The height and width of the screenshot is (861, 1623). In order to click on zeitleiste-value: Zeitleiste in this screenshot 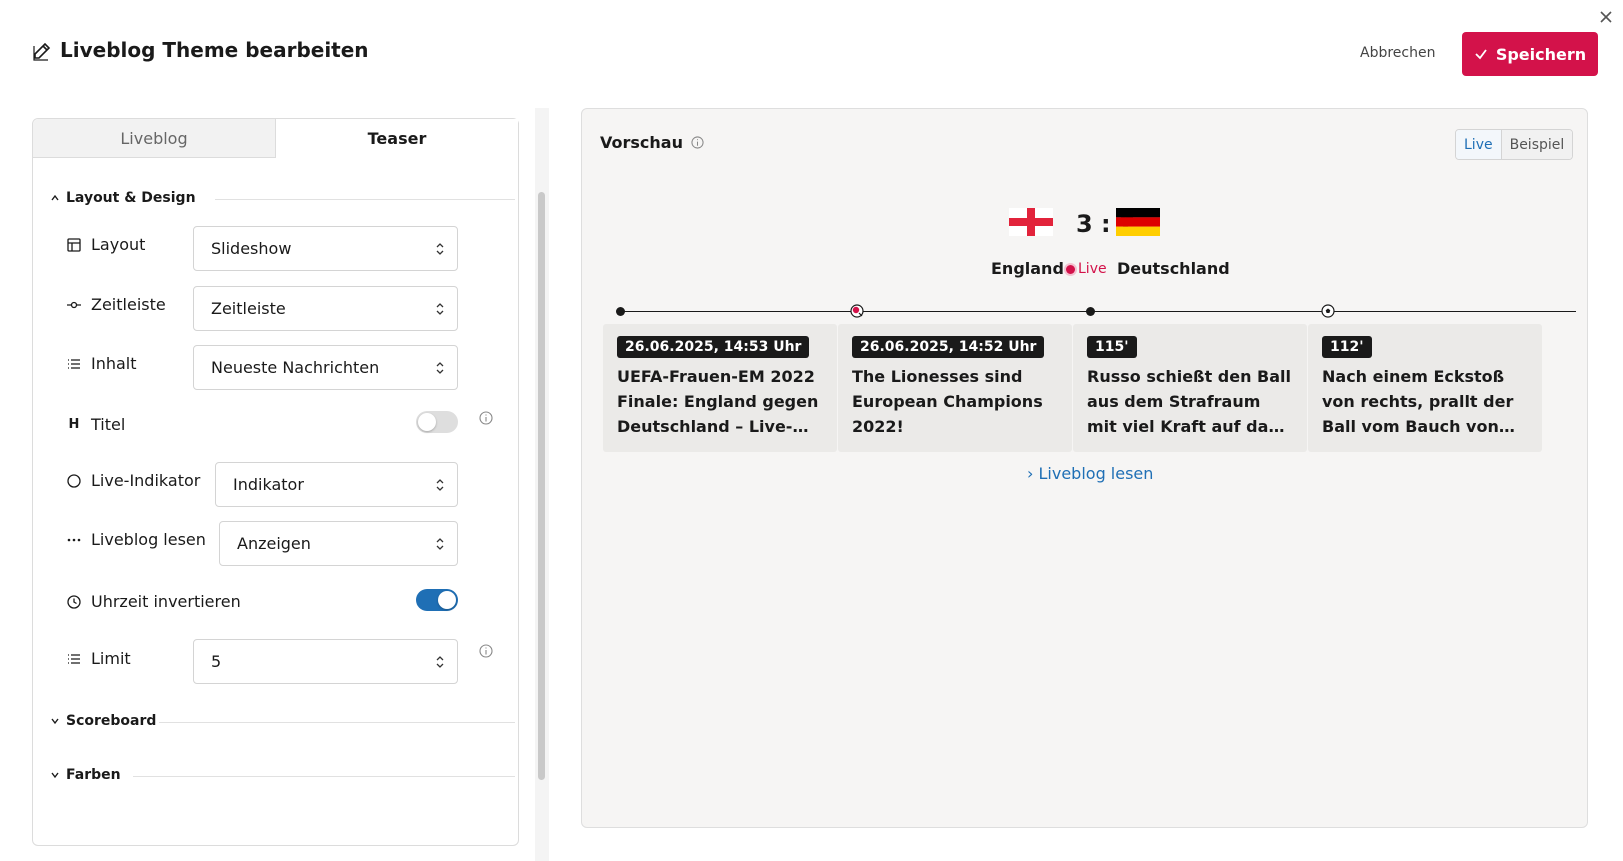, I will do `click(248, 308)`.